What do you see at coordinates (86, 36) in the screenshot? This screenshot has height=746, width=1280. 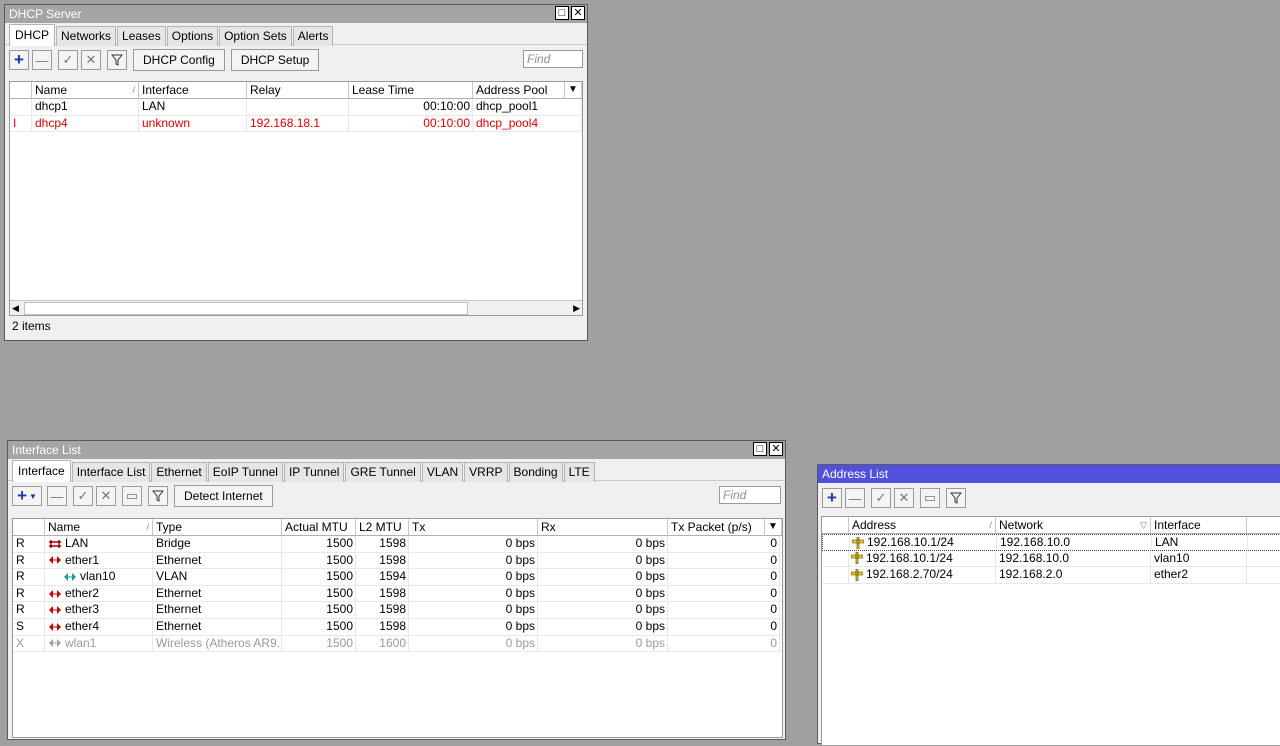 I see `tab-networks: Networks` at bounding box center [86, 36].